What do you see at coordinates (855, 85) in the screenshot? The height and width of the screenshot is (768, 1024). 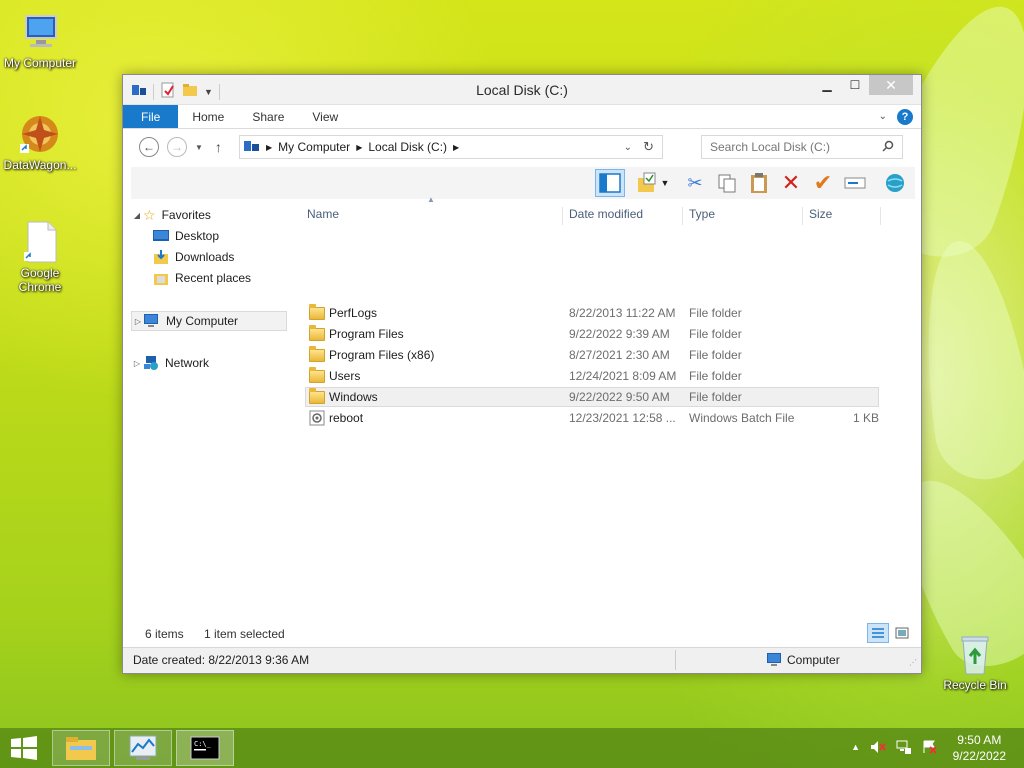 I see `maximize-button: ☐` at bounding box center [855, 85].